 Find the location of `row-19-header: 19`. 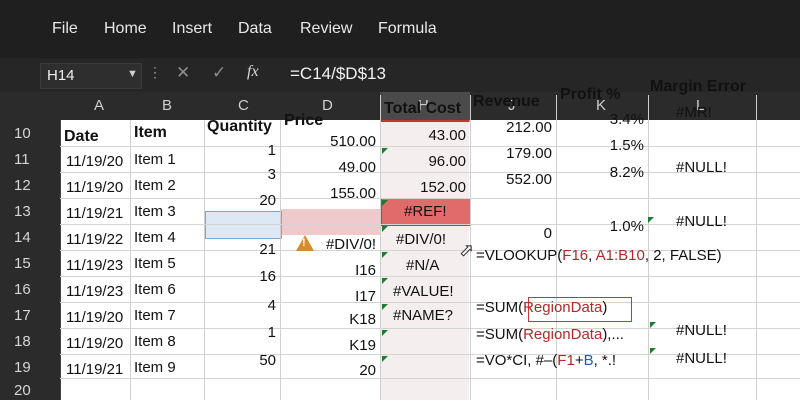

row-19-header: 19 is located at coordinates (22, 367).